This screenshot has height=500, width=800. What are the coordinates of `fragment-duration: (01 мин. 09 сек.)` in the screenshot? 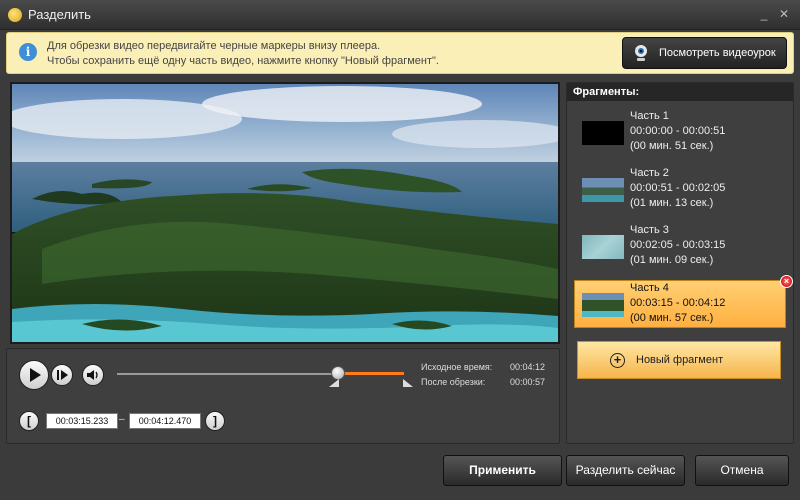 It's located at (672, 260).